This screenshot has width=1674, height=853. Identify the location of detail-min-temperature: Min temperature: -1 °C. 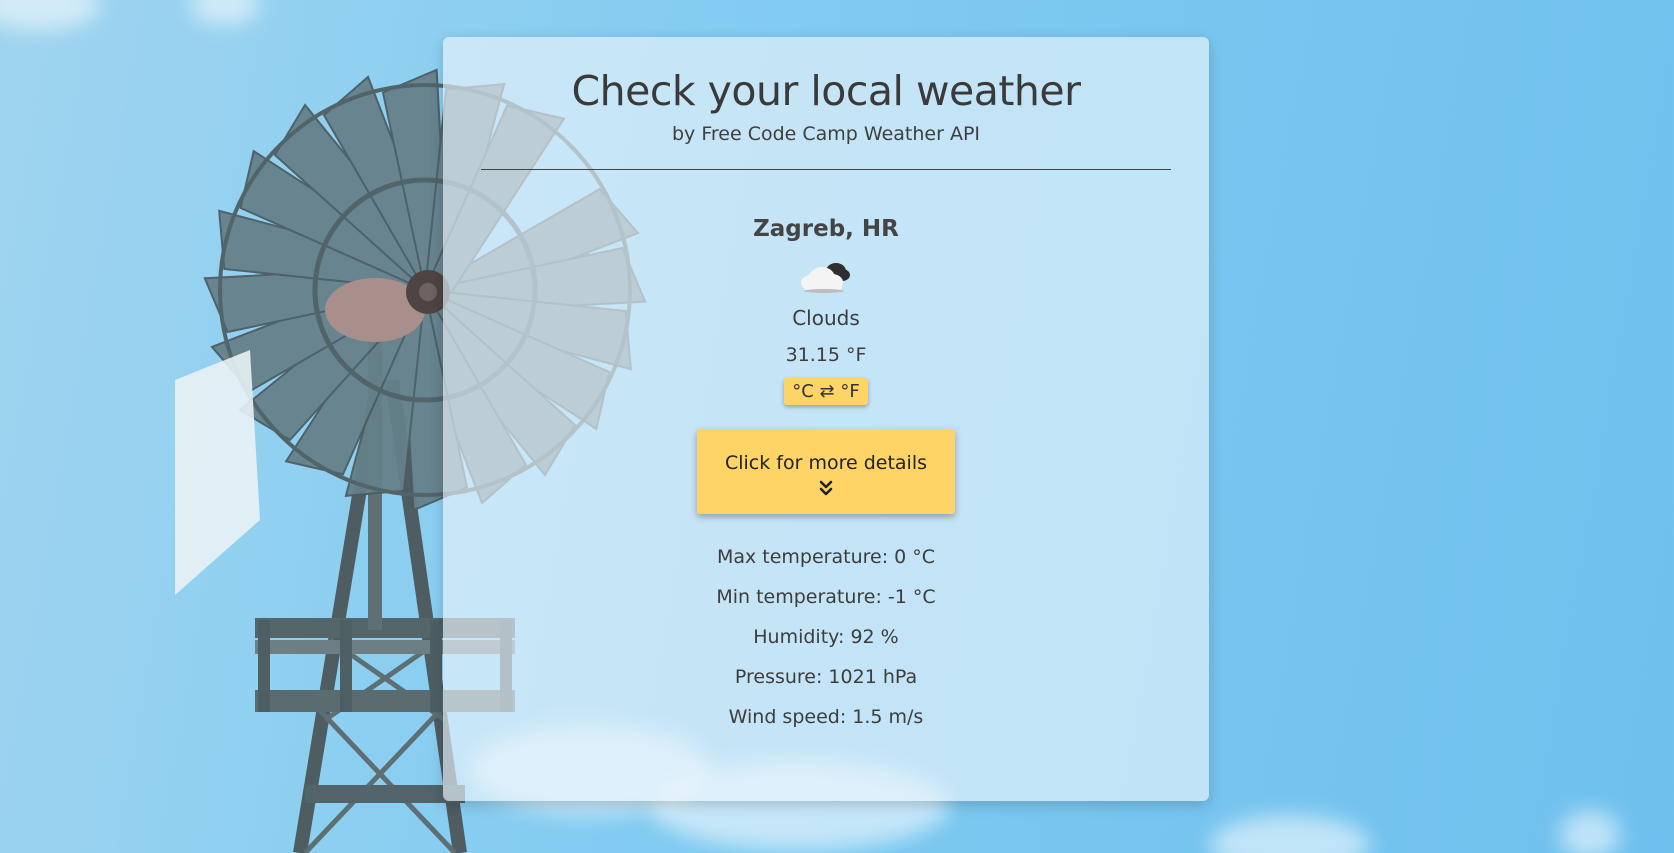
(826, 597).